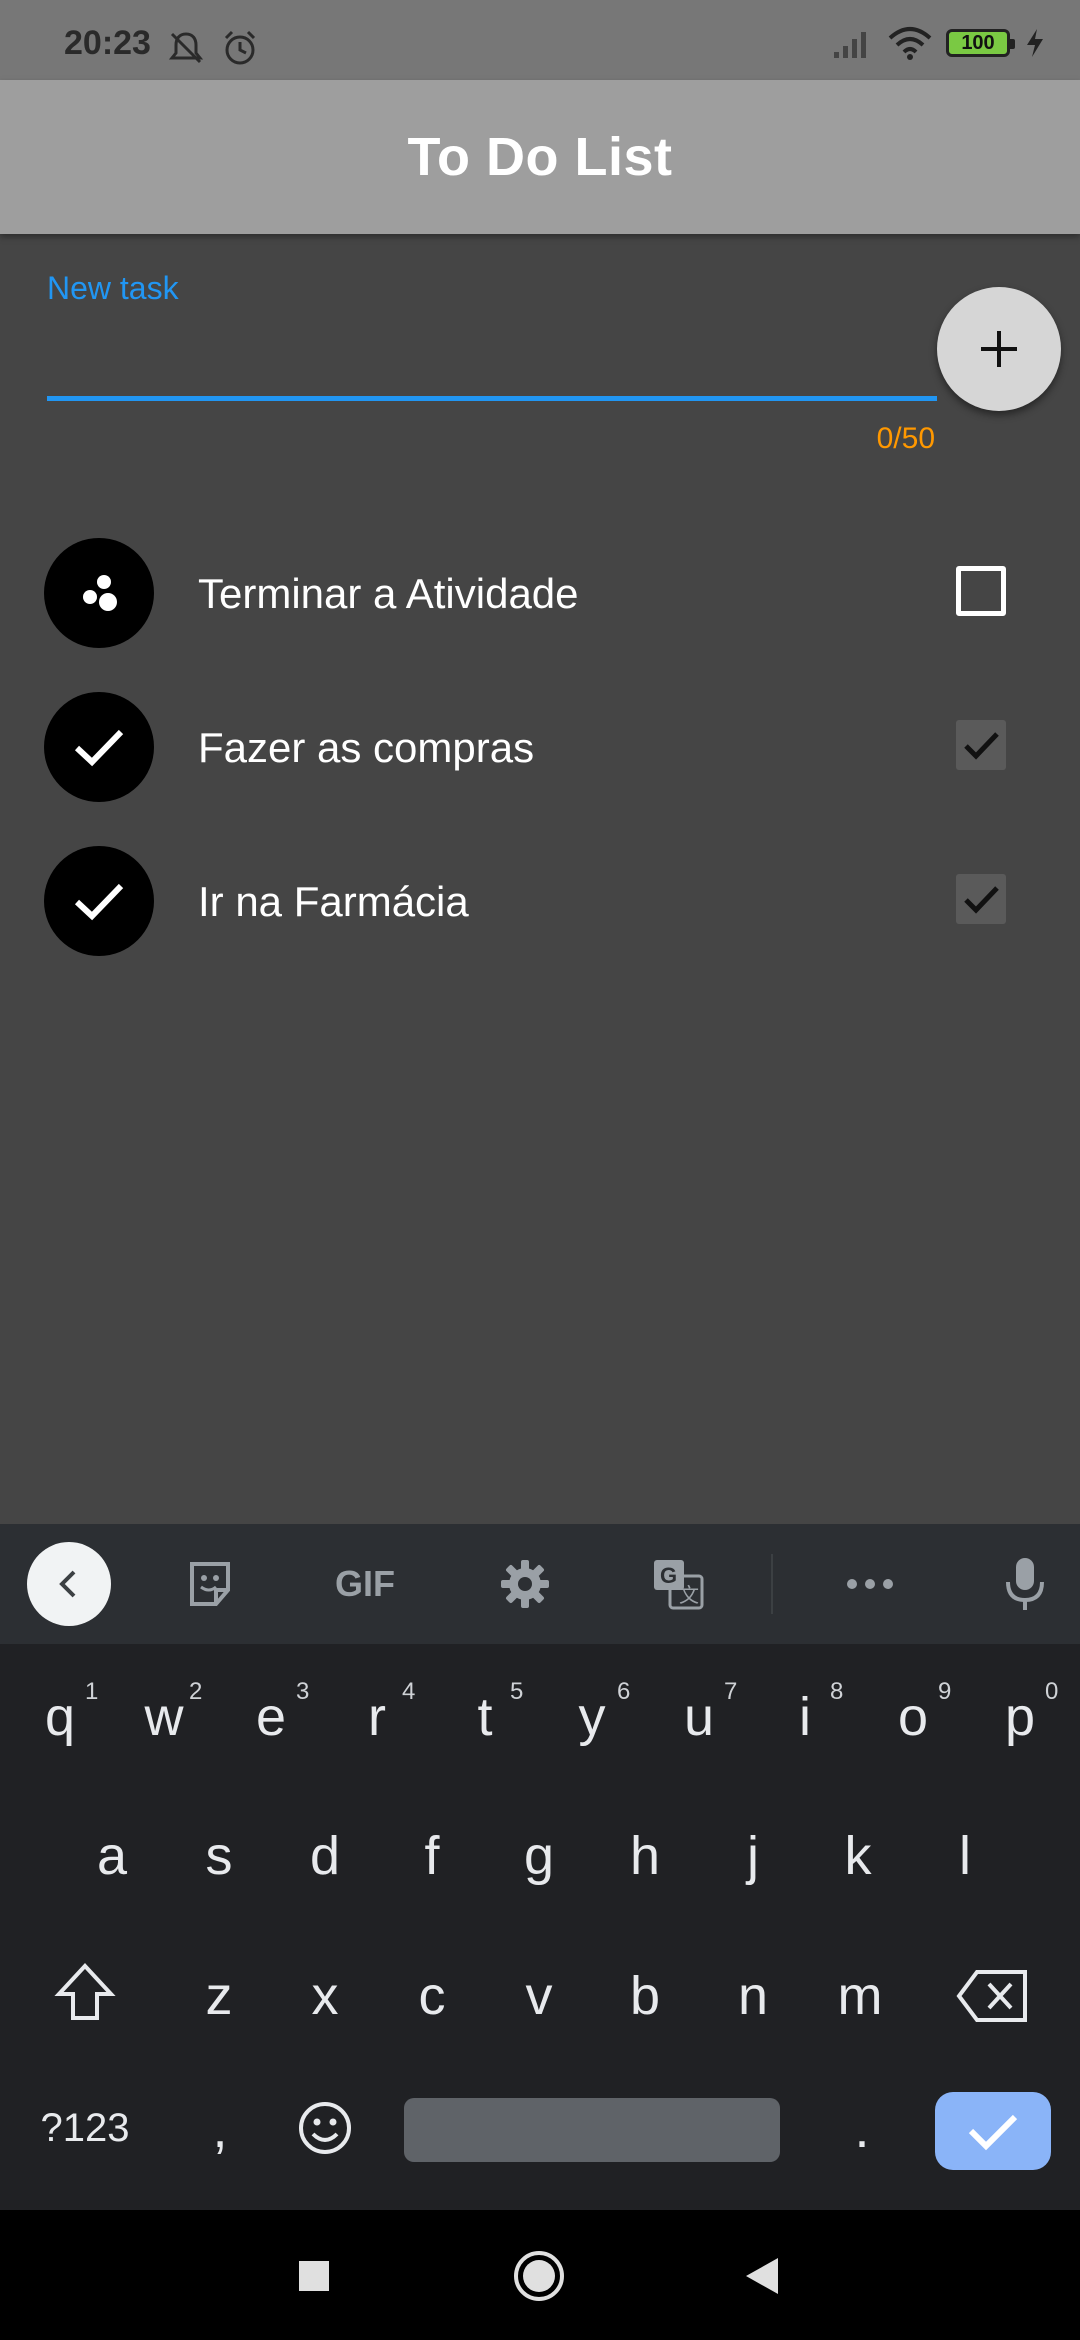  Describe the element at coordinates (517, 1691) in the screenshot. I see `key-hint: 5` at that location.